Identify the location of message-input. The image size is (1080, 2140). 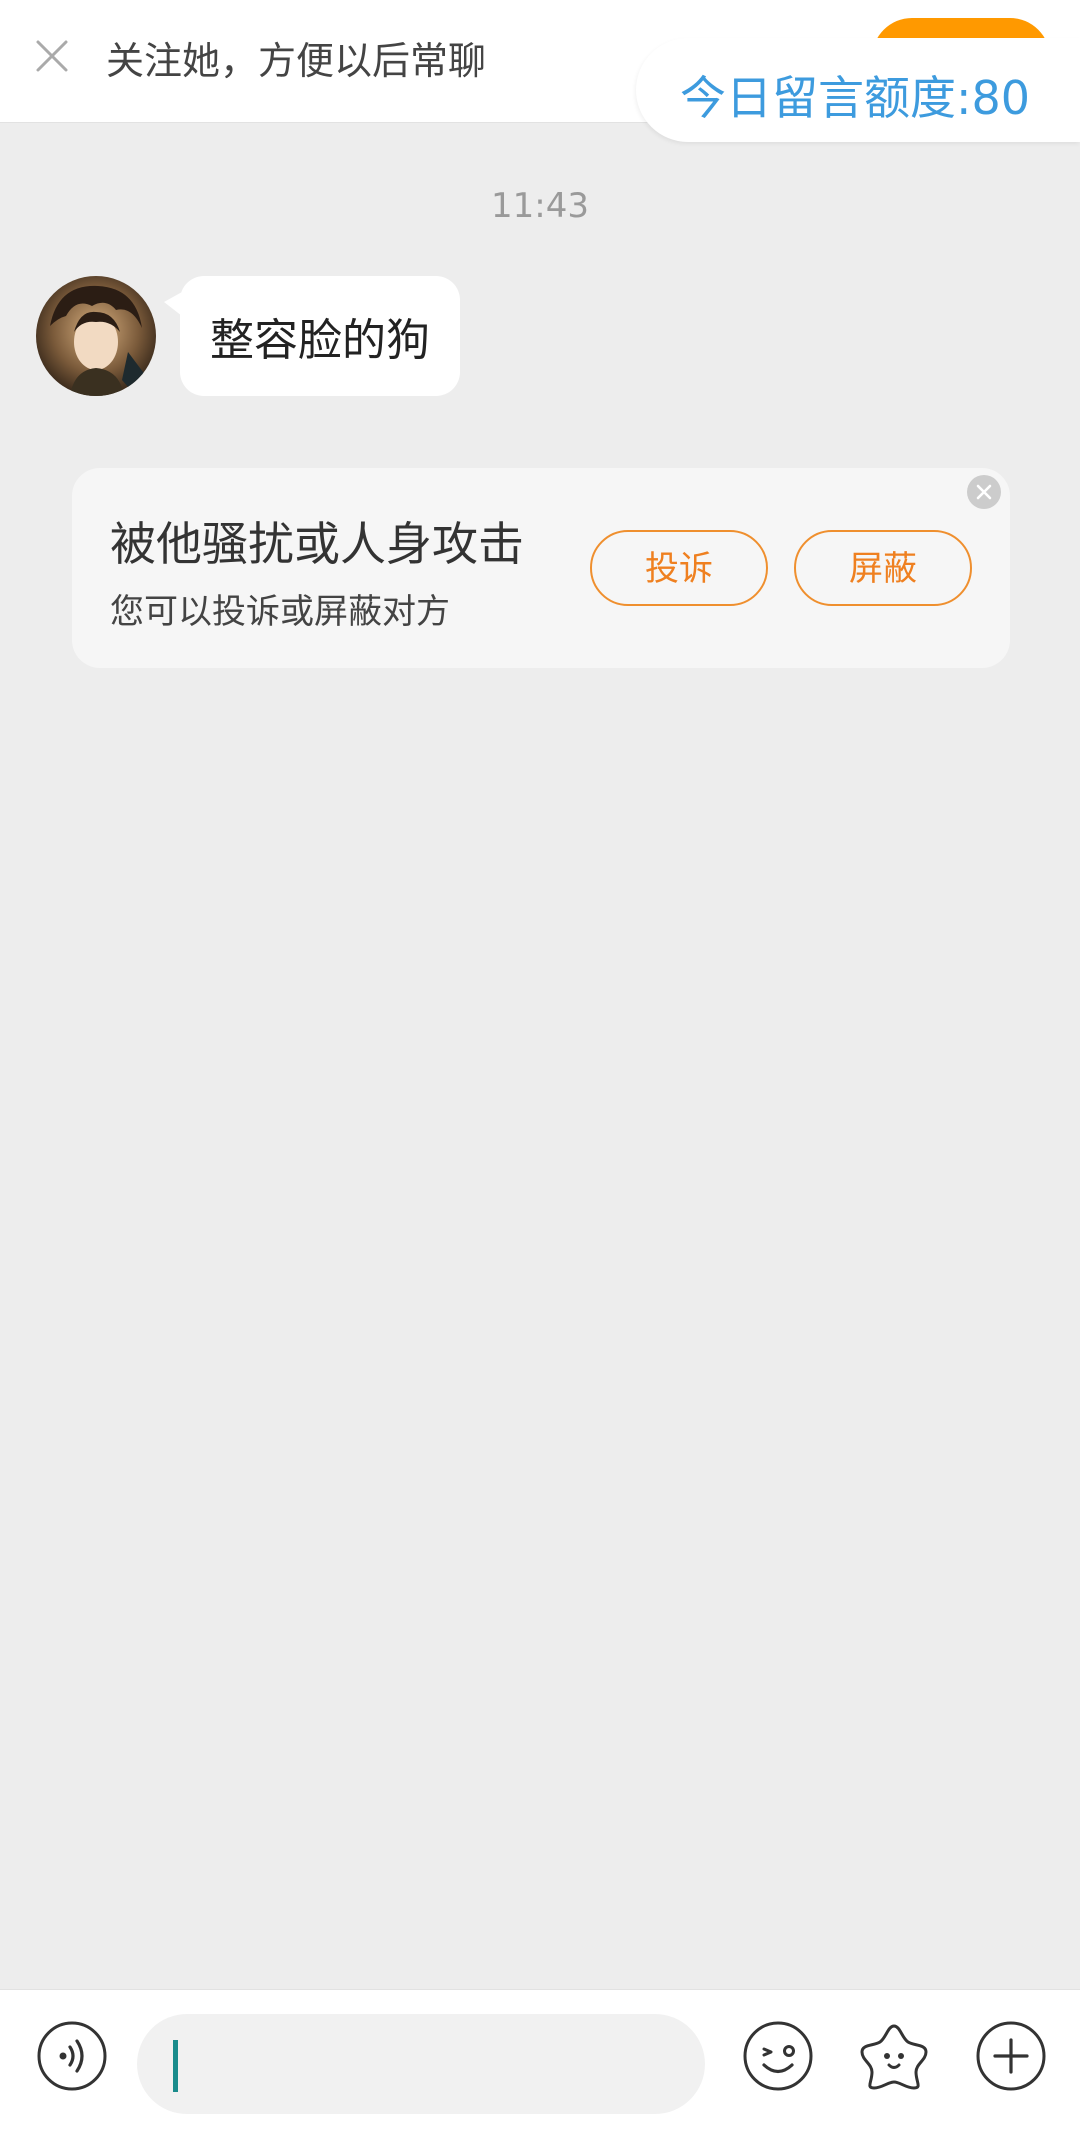
(421, 2064).